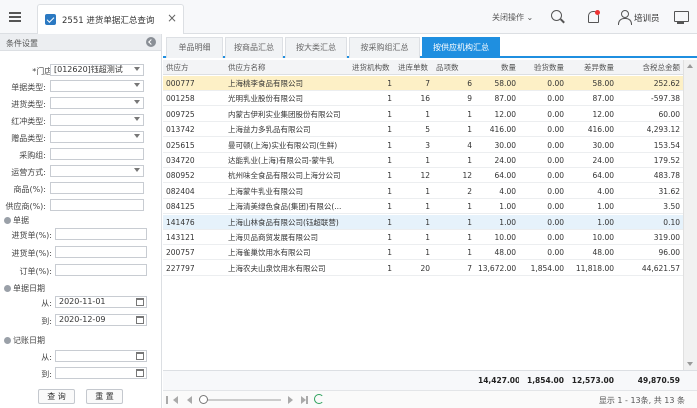 This screenshot has height=408, width=697. What do you see at coordinates (461, 47) in the screenshot?
I see `tab-by-supplier-org: 按供应机构汇总` at bounding box center [461, 47].